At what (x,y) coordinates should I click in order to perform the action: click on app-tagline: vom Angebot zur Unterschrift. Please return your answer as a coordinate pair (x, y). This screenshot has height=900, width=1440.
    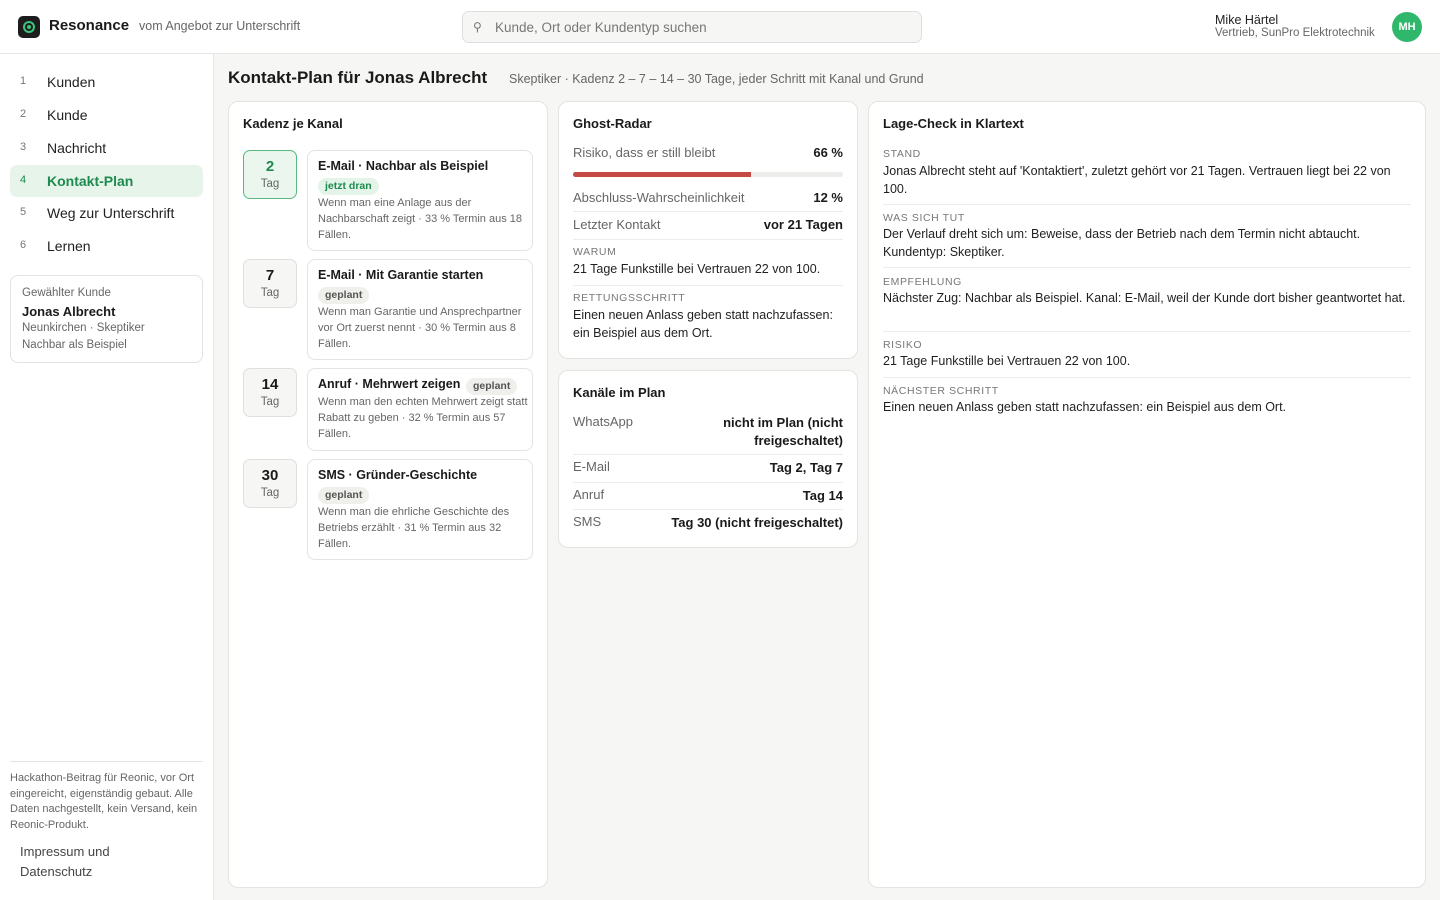
    Looking at the image, I should click on (220, 26).